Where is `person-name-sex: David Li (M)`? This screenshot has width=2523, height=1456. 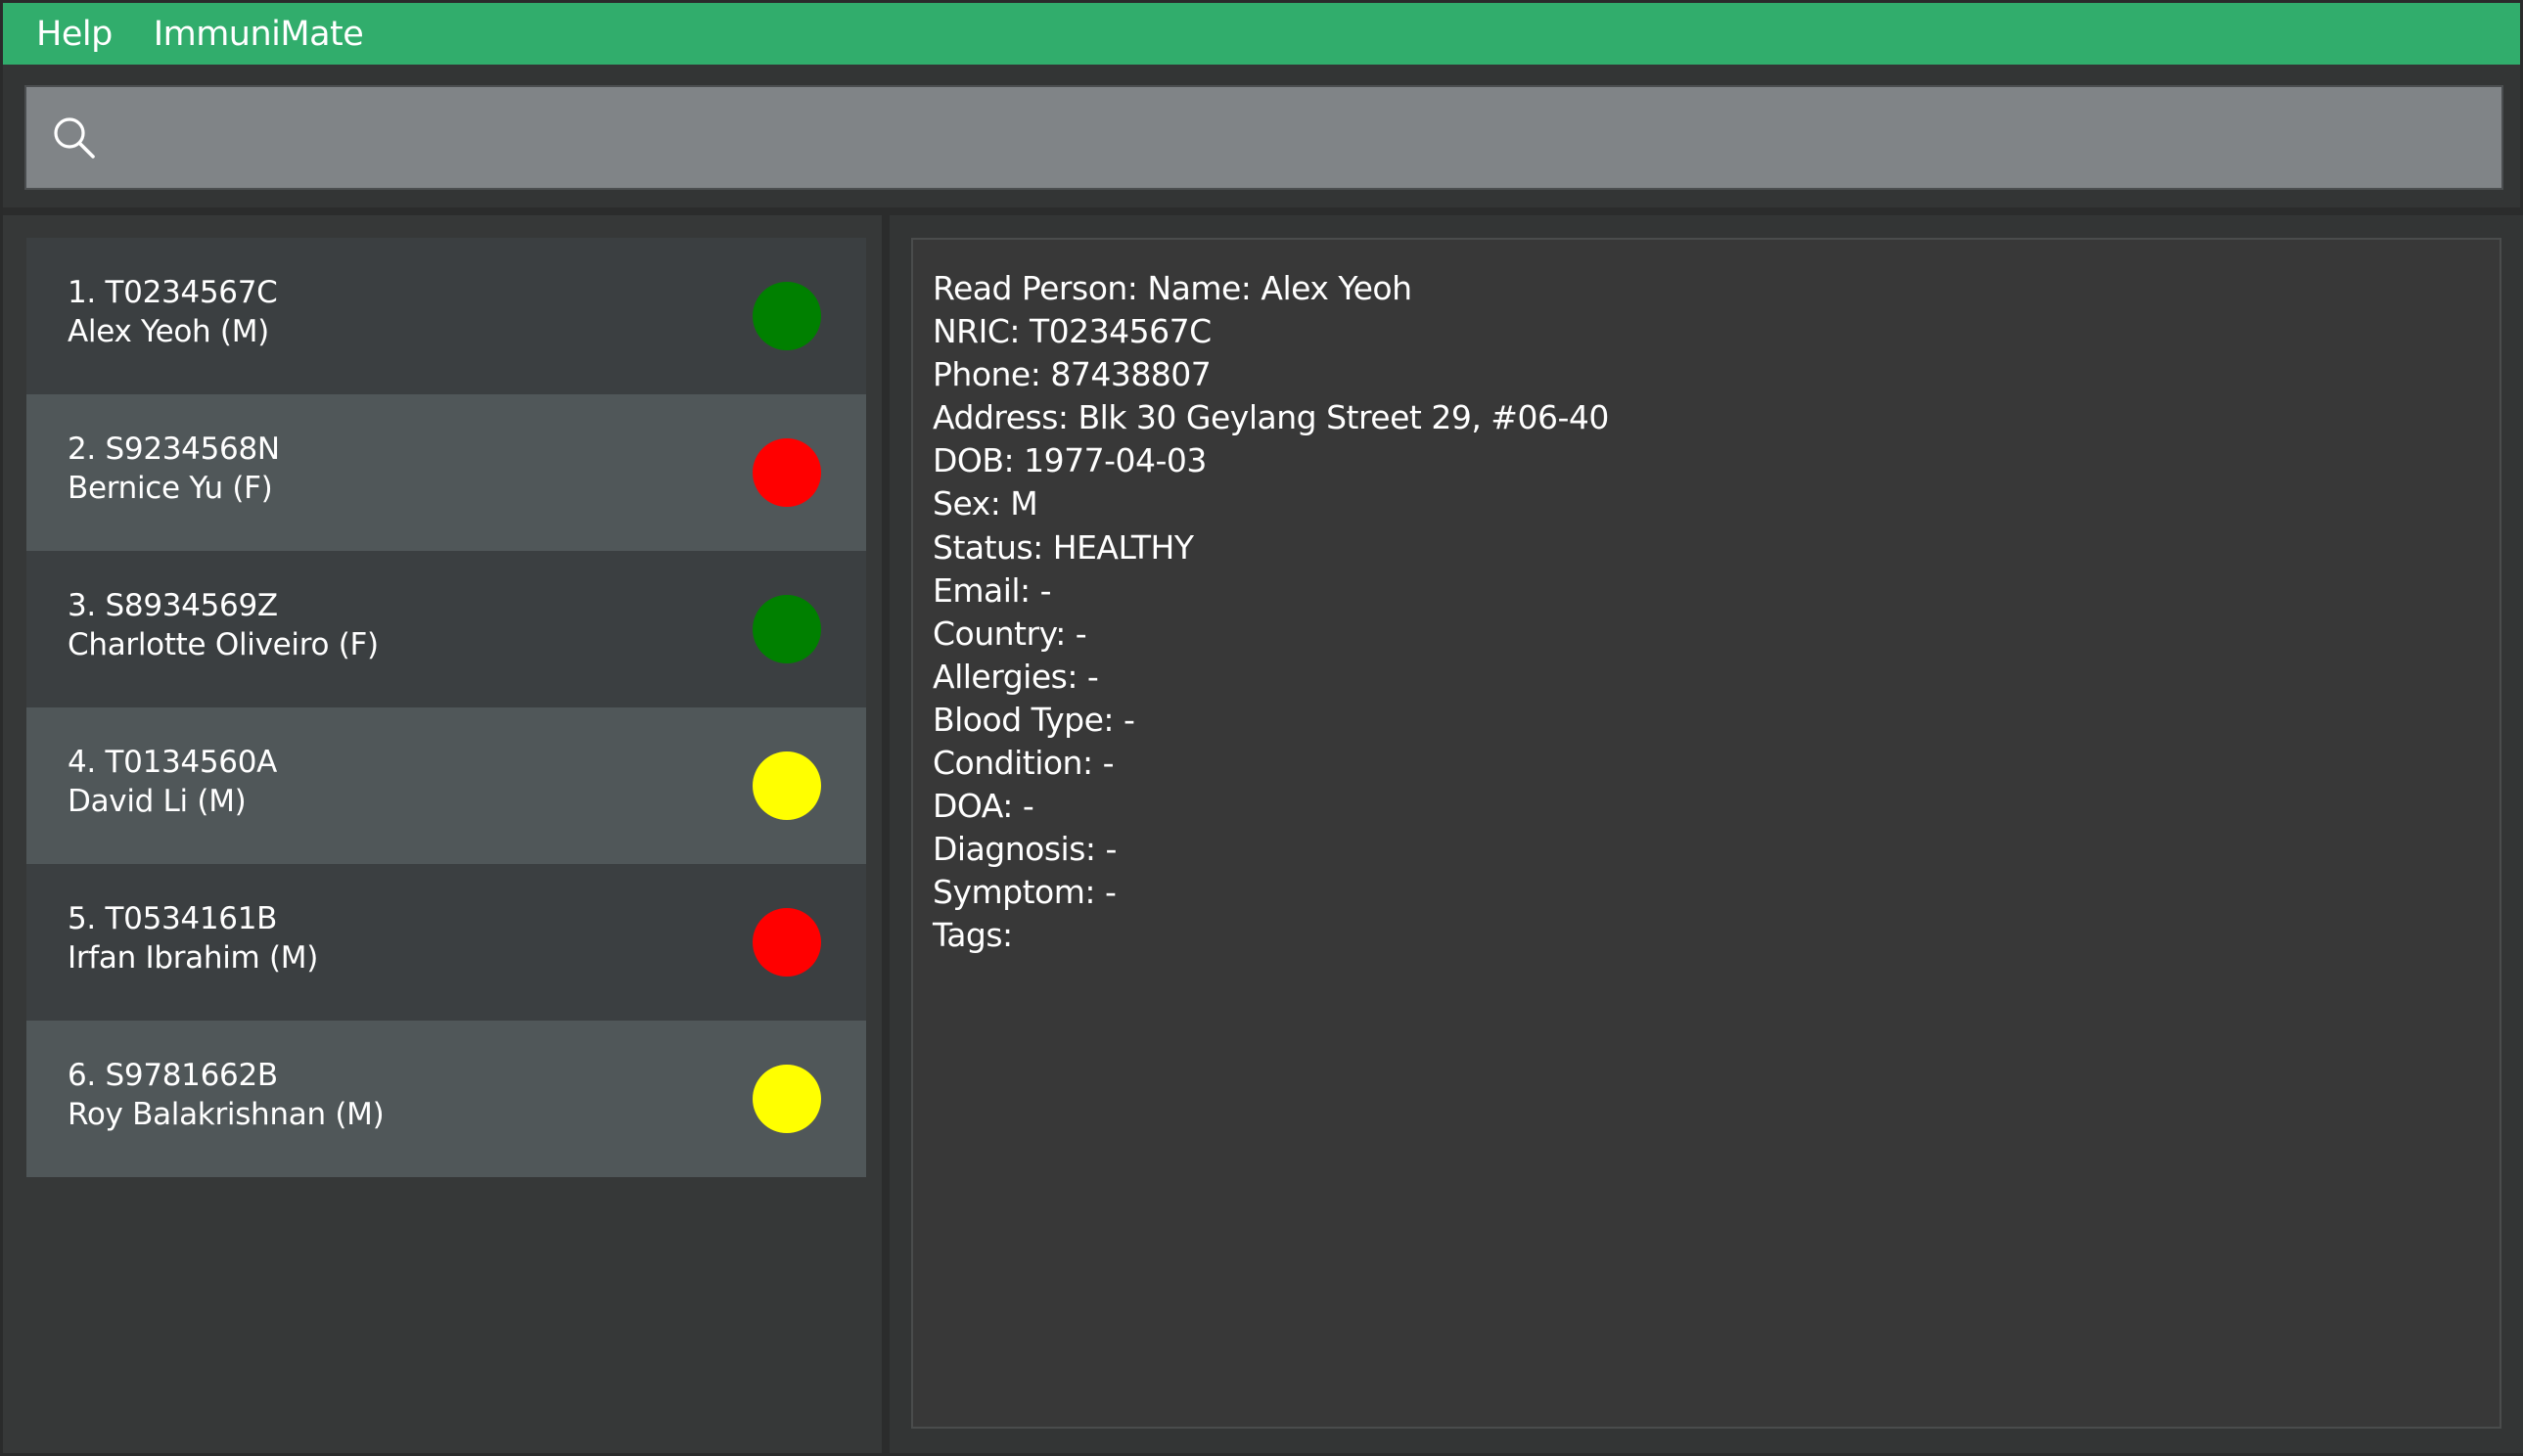 person-name-sex: David Li (M) is located at coordinates (157, 801).